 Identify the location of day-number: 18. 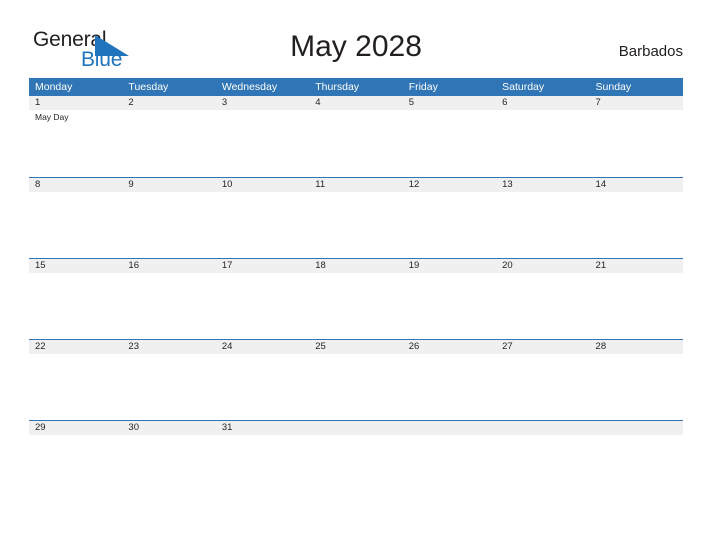
(320, 265).